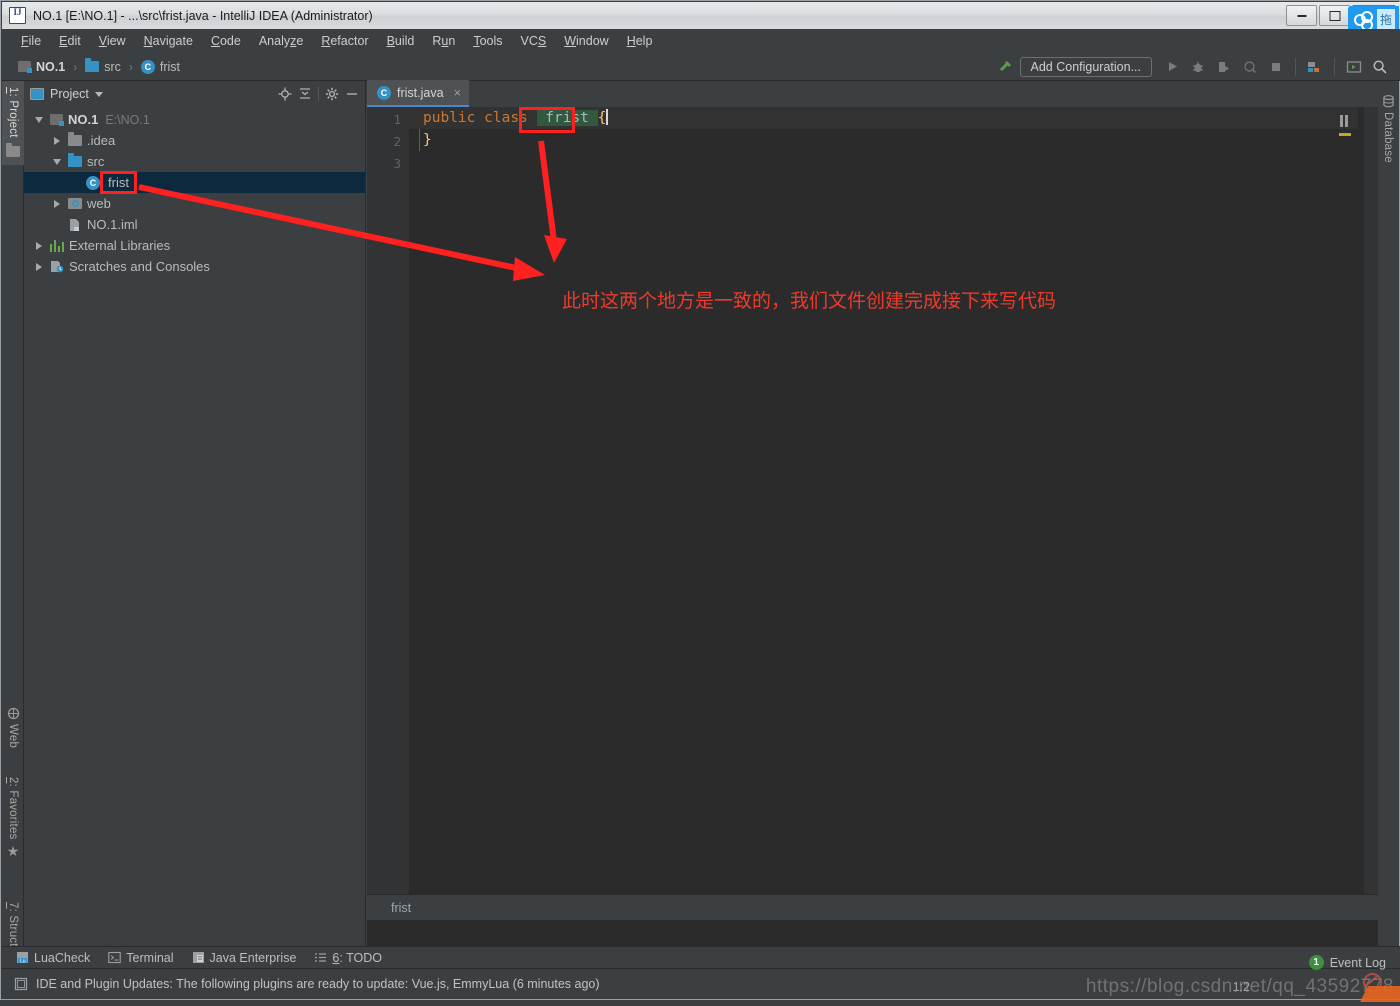 The height and width of the screenshot is (1006, 1400). I want to click on java-class-icon: C, so click(93, 183).